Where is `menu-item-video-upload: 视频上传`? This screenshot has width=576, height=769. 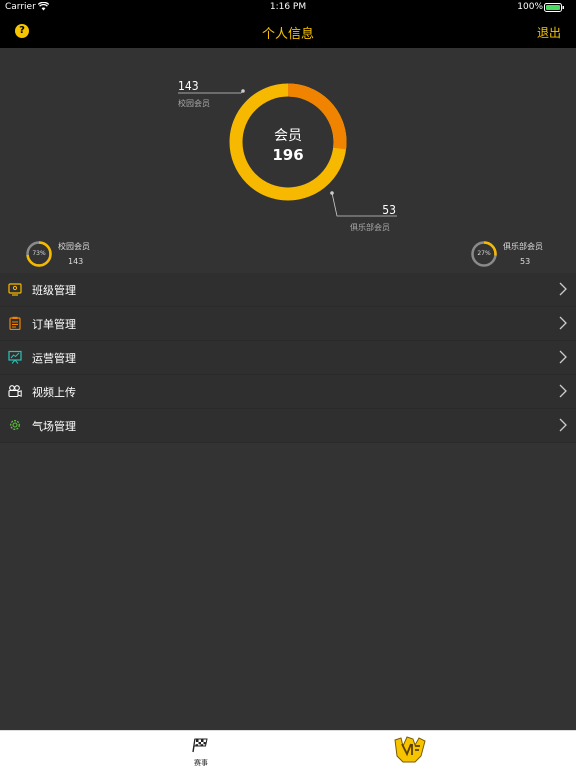
menu-item-video-upload: 视频上传 is located at coordinates (288, 392).